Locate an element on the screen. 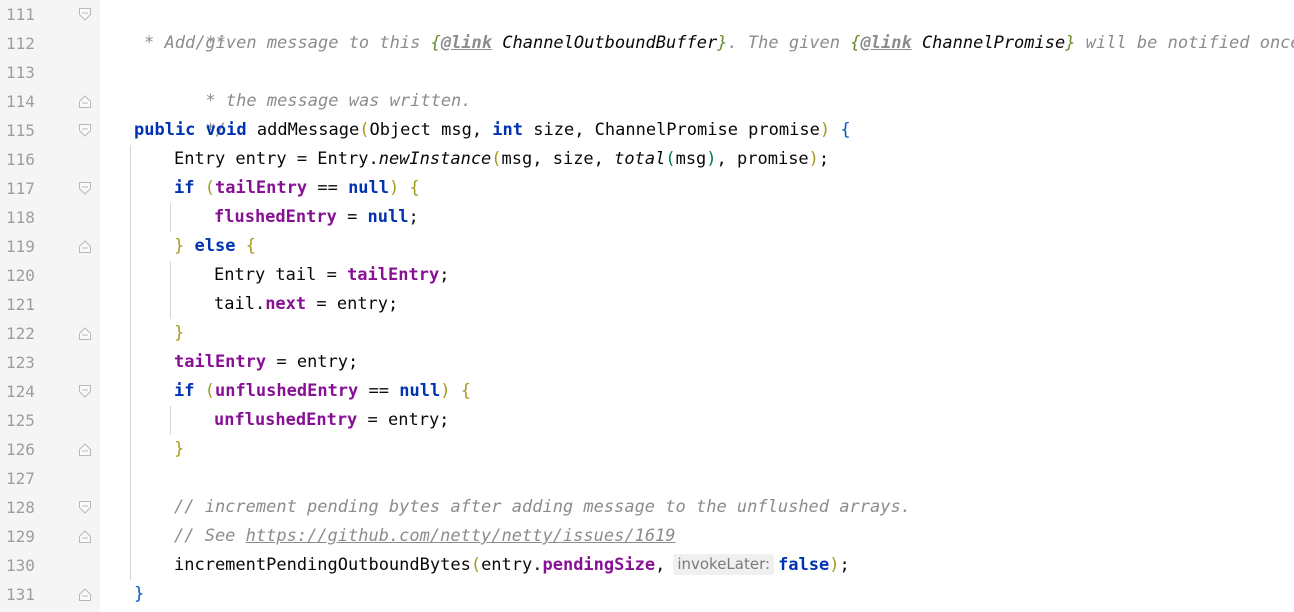 Image resolution: width=1294 pixels, height=612 pixels. gutter-line: 127 is located at coordinates (50, 478).